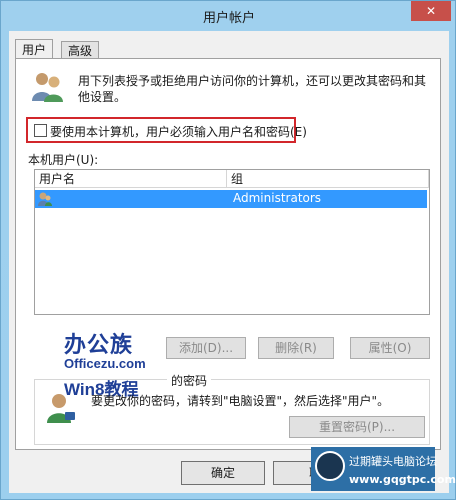  Describe the element at coordinates (330, 466) in the screenshot. I see `forum-logo-icon` at that location.